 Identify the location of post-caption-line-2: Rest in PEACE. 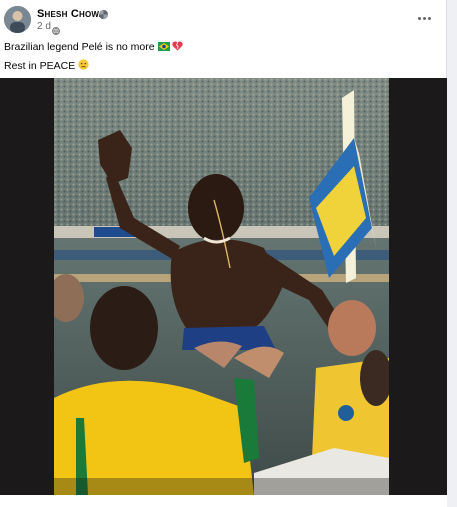
(46, 66).